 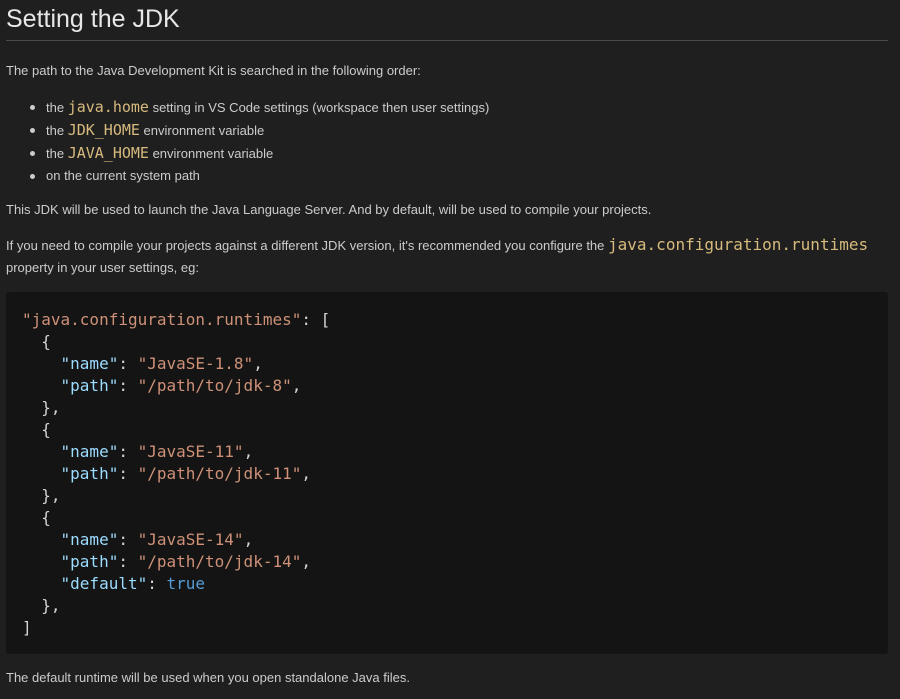 I want to click on inline-code-java-home-env: JAVA_HOME, so click(x=108, y=153).